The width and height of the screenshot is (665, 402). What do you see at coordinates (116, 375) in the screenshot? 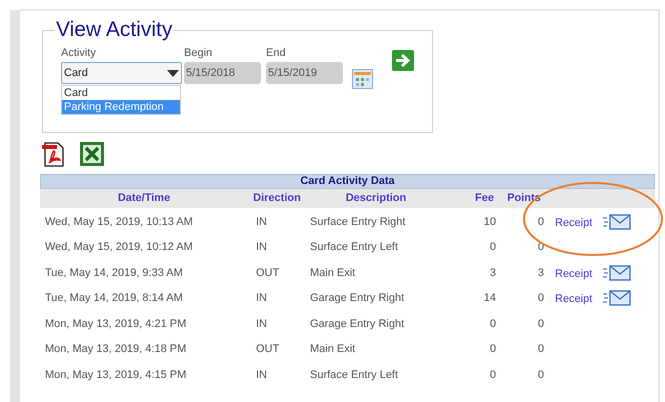
I see `table-cell-text: Mon, May 13, 2019, 4:15 PM` at bounding box center [116, 375].